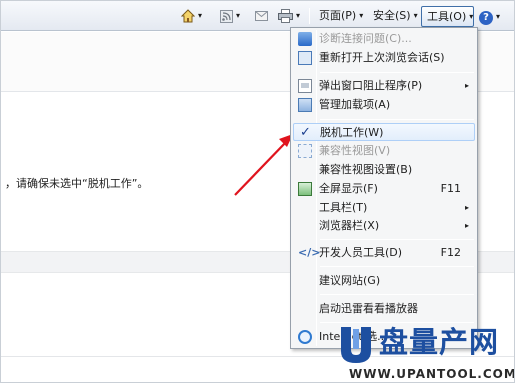  What do you see at coordinates (305, 132) in the screenshot?
I see `checkmark-icon: ✓` at bounding box center [305, 132].